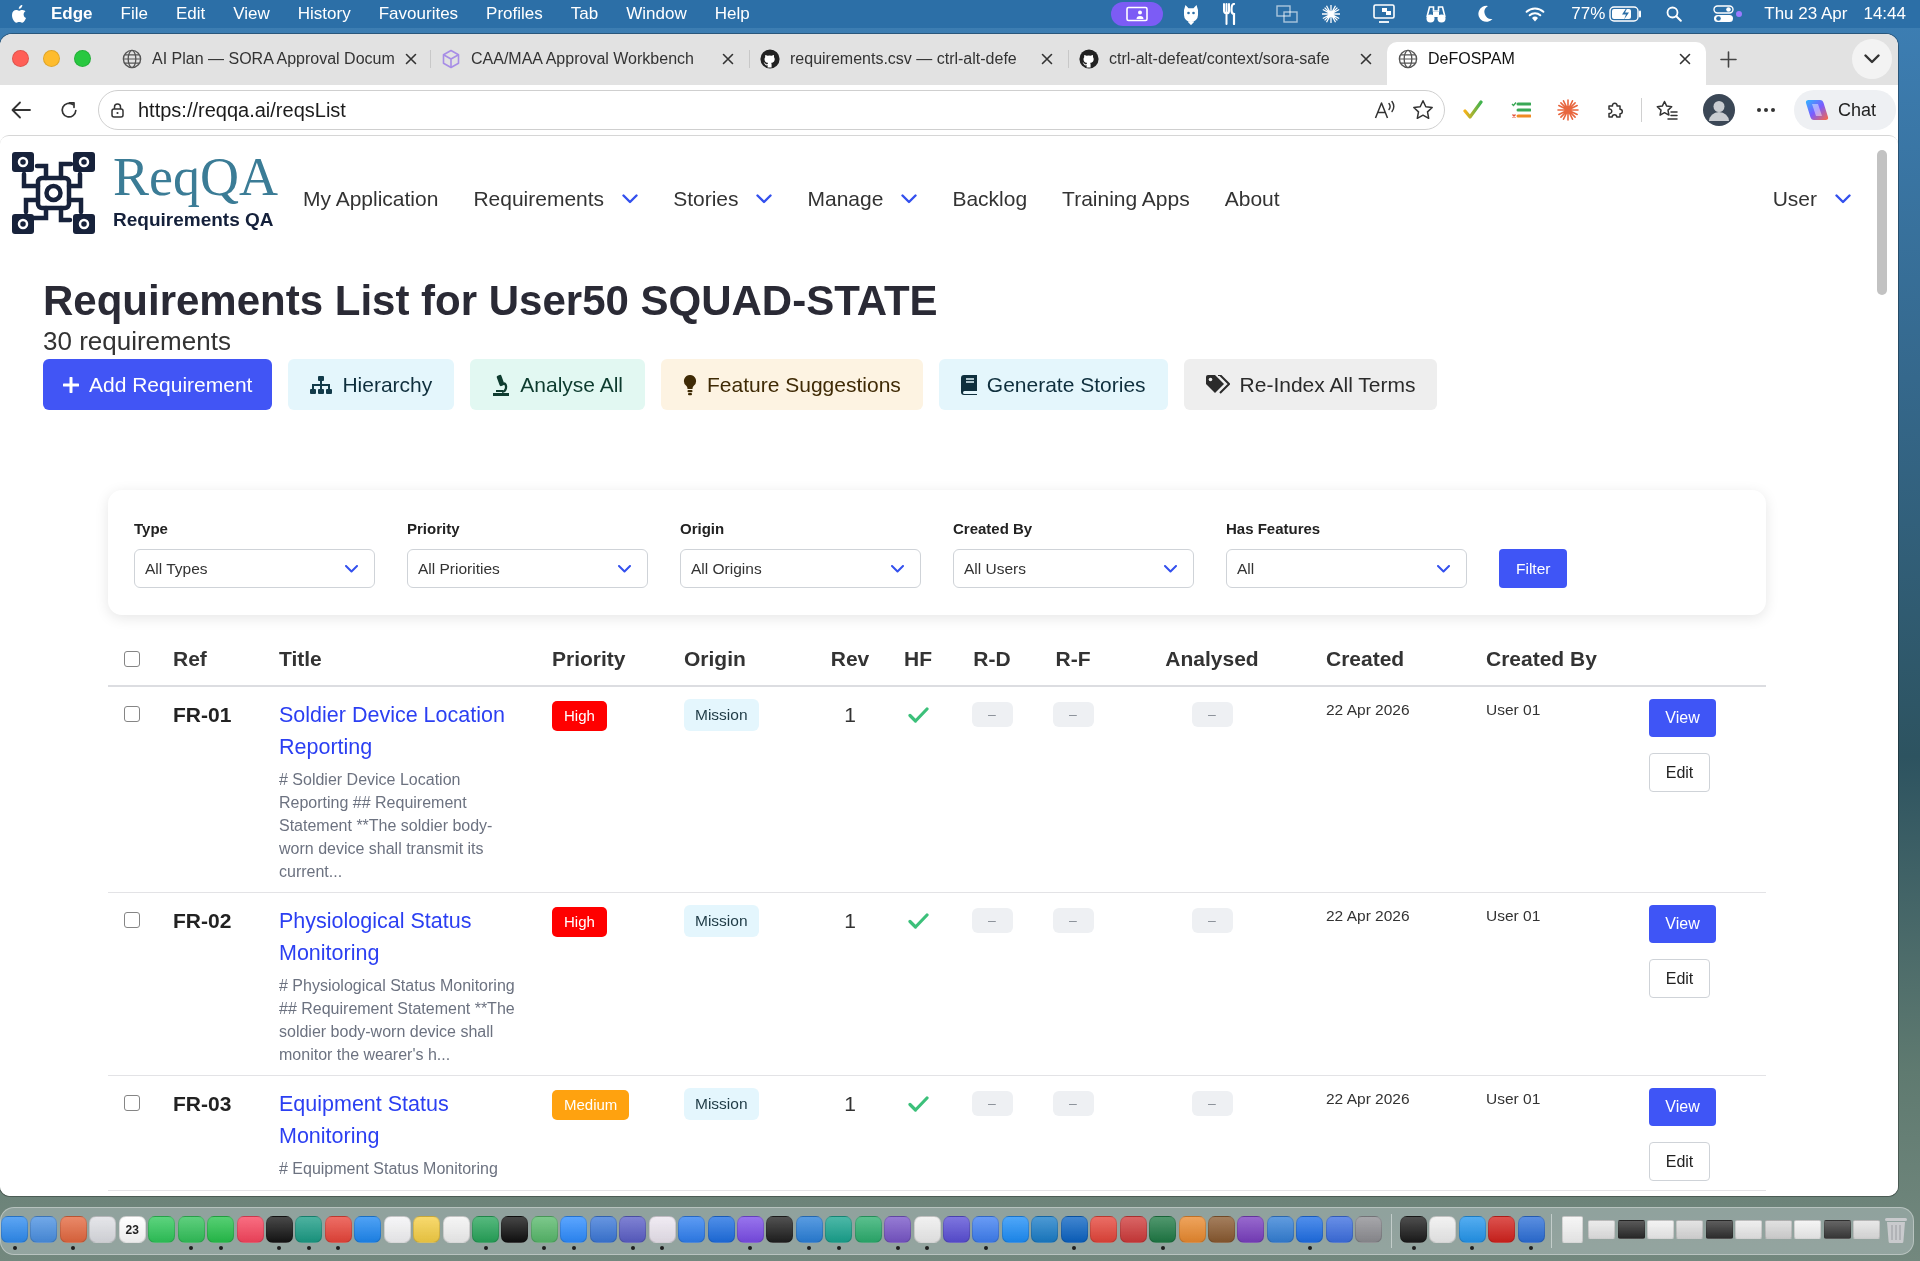  I want to click on has-features-select: All, so click(1346, 568).